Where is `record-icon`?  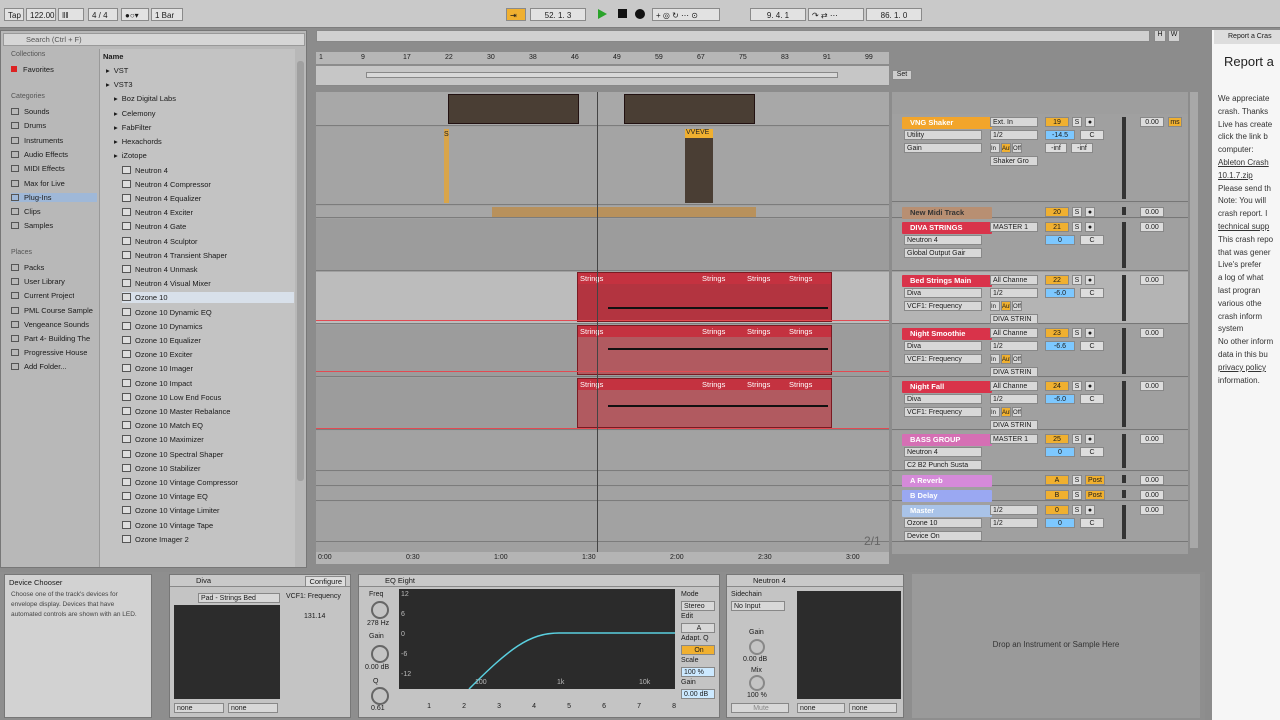 record-icon is located at coordinates (640, 14).